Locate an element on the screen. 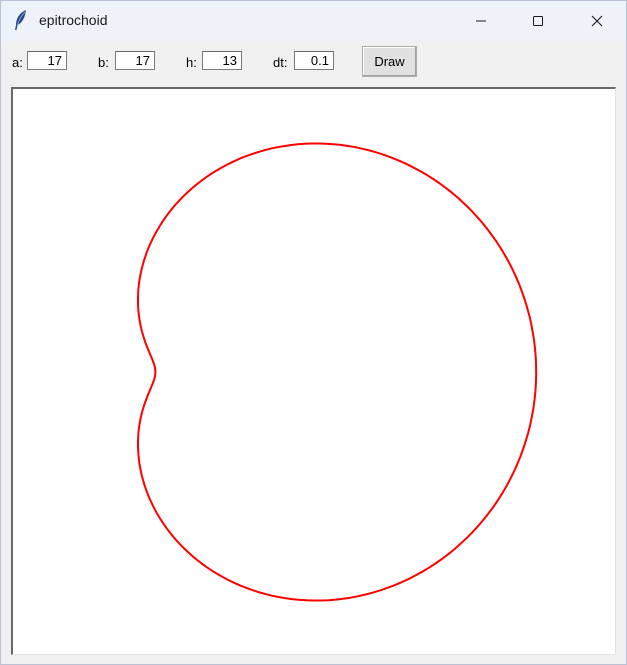  minimize-icon is located at coordinates (481, 21).